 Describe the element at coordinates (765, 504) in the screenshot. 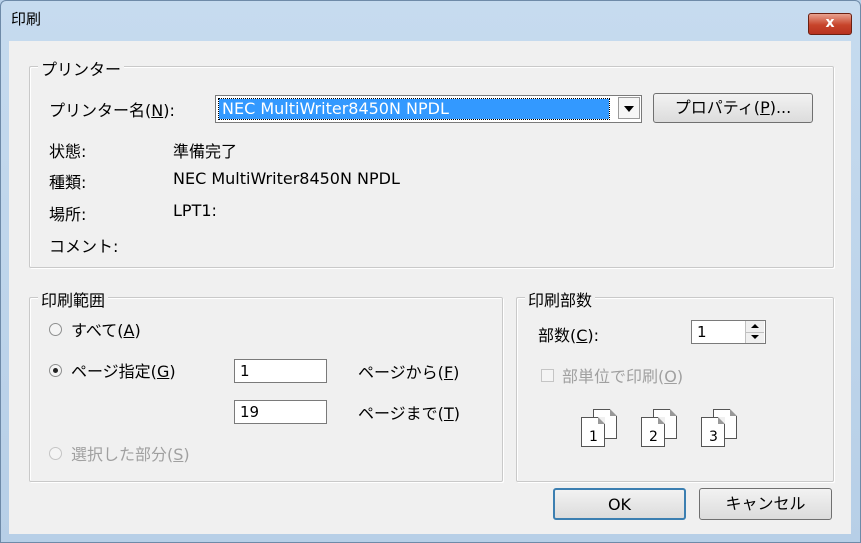

I see `cancel-button: キャンセル` at that location.